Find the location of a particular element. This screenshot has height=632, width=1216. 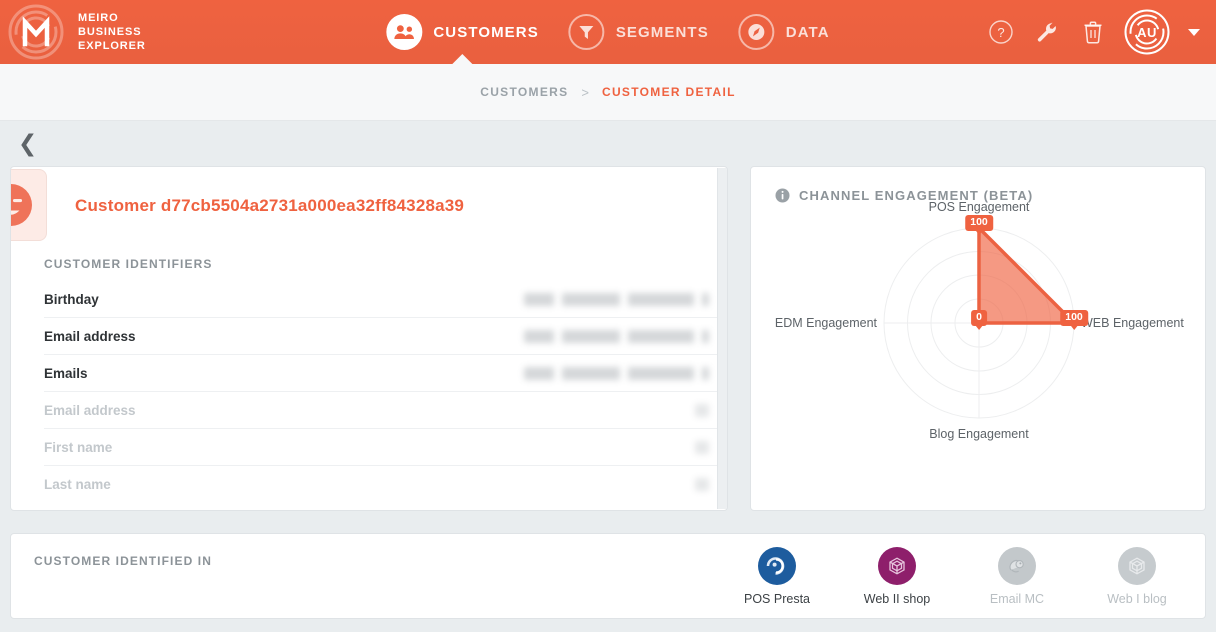

radar-series-polygon is located at coordinates (1026, 275).